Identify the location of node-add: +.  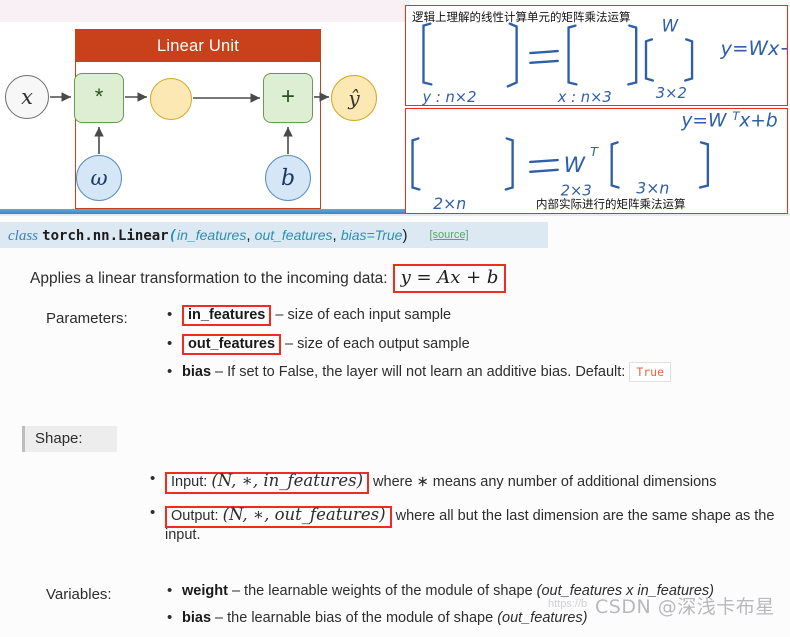
(288, 98).